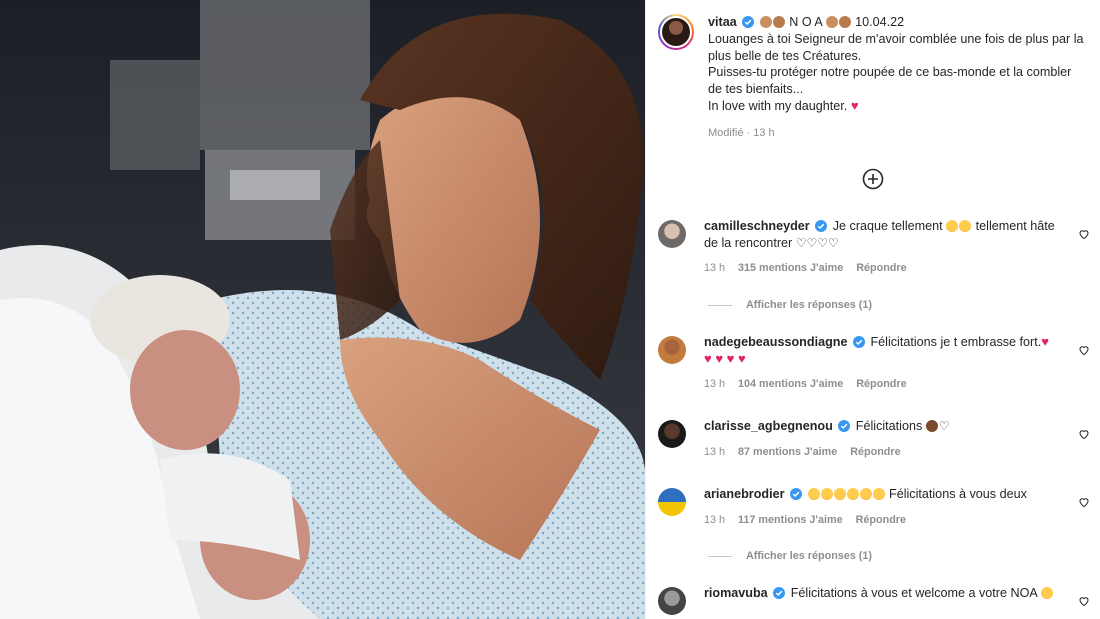  What do you see at coordinates (873, 179) in the screenshot?
I see `plus-circle-icon` at bounding box center [873, 179].